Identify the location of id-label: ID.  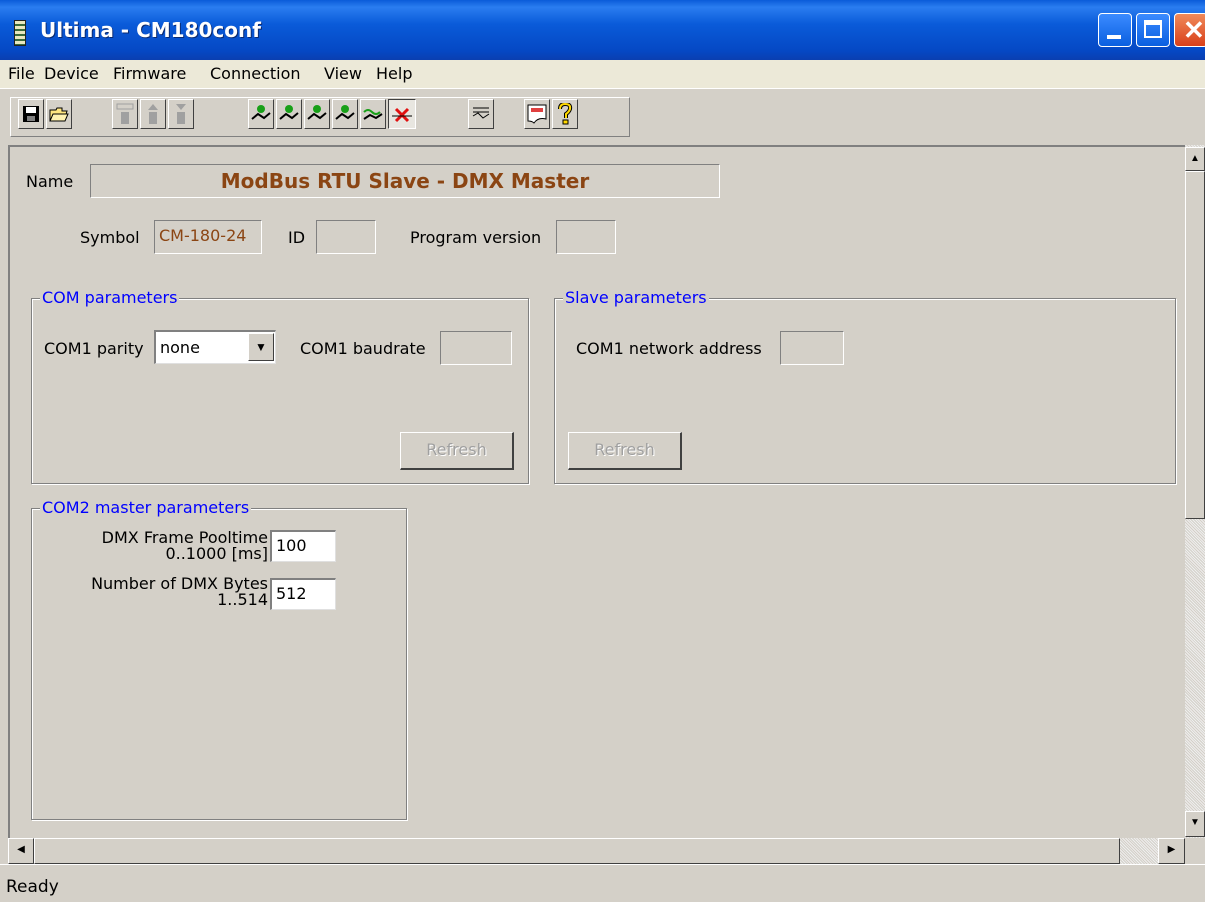
(297, 237).